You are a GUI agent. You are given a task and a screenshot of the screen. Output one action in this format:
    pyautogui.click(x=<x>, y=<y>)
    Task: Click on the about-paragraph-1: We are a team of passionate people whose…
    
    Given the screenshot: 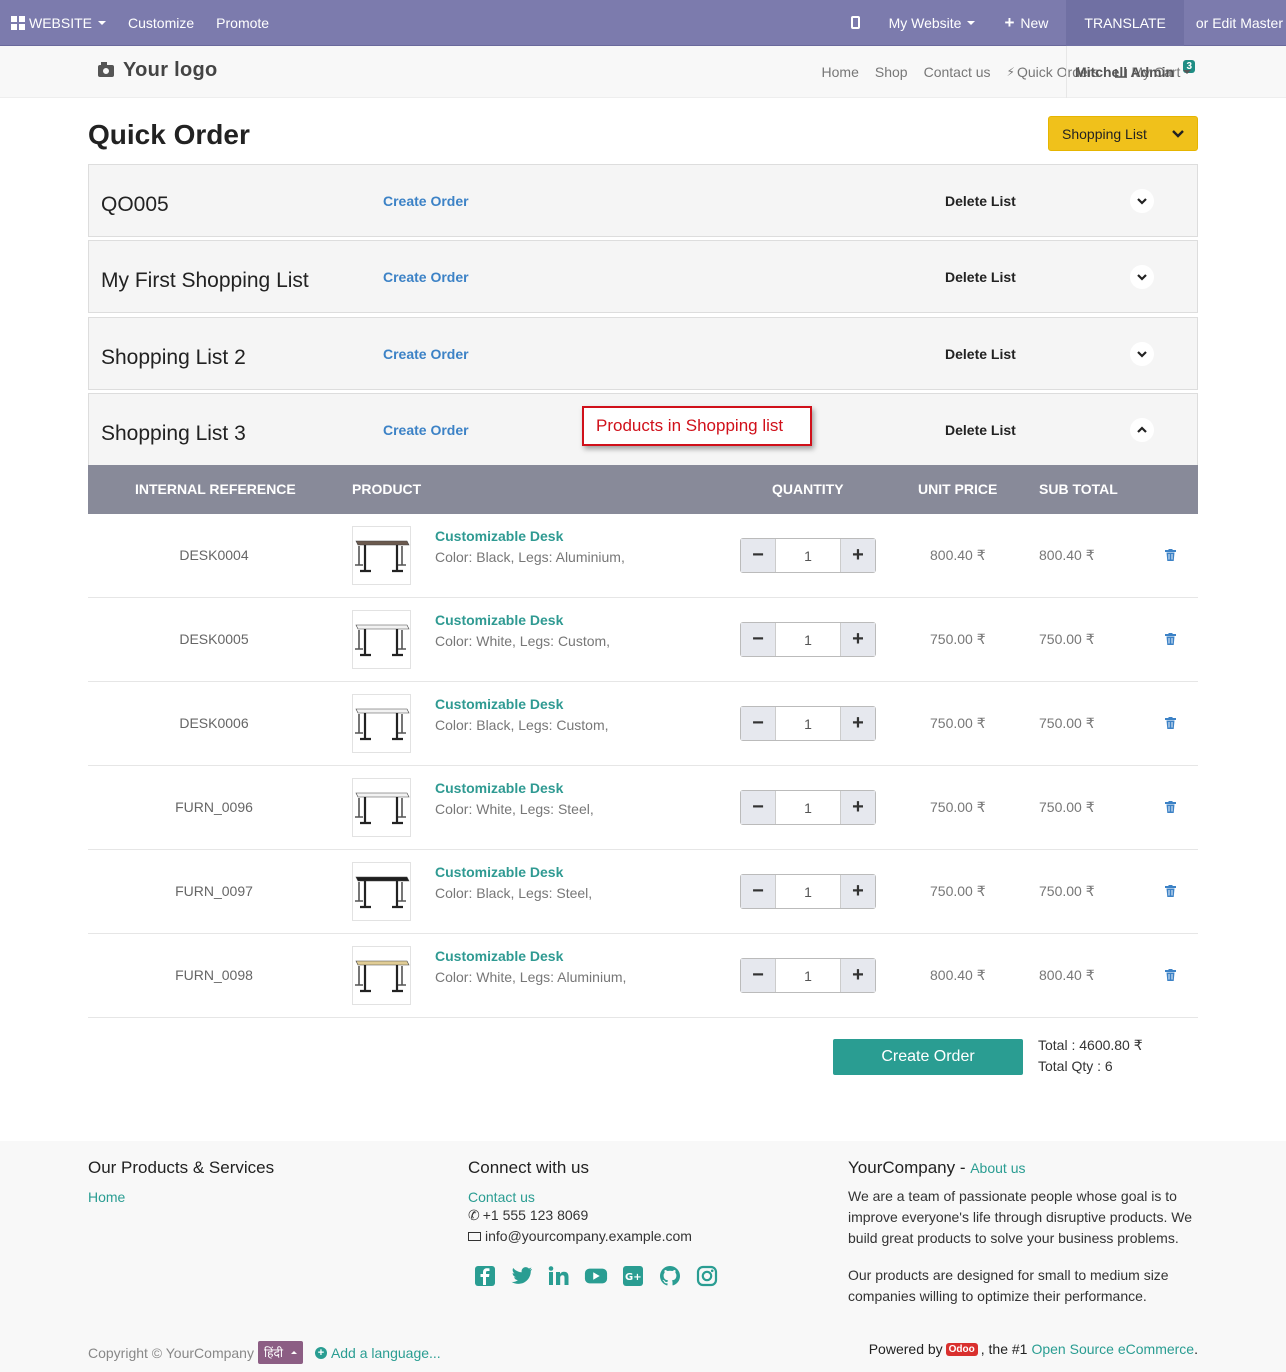 What is the action you would take?
    pyautogui.click(x=1020, y=1217)
    